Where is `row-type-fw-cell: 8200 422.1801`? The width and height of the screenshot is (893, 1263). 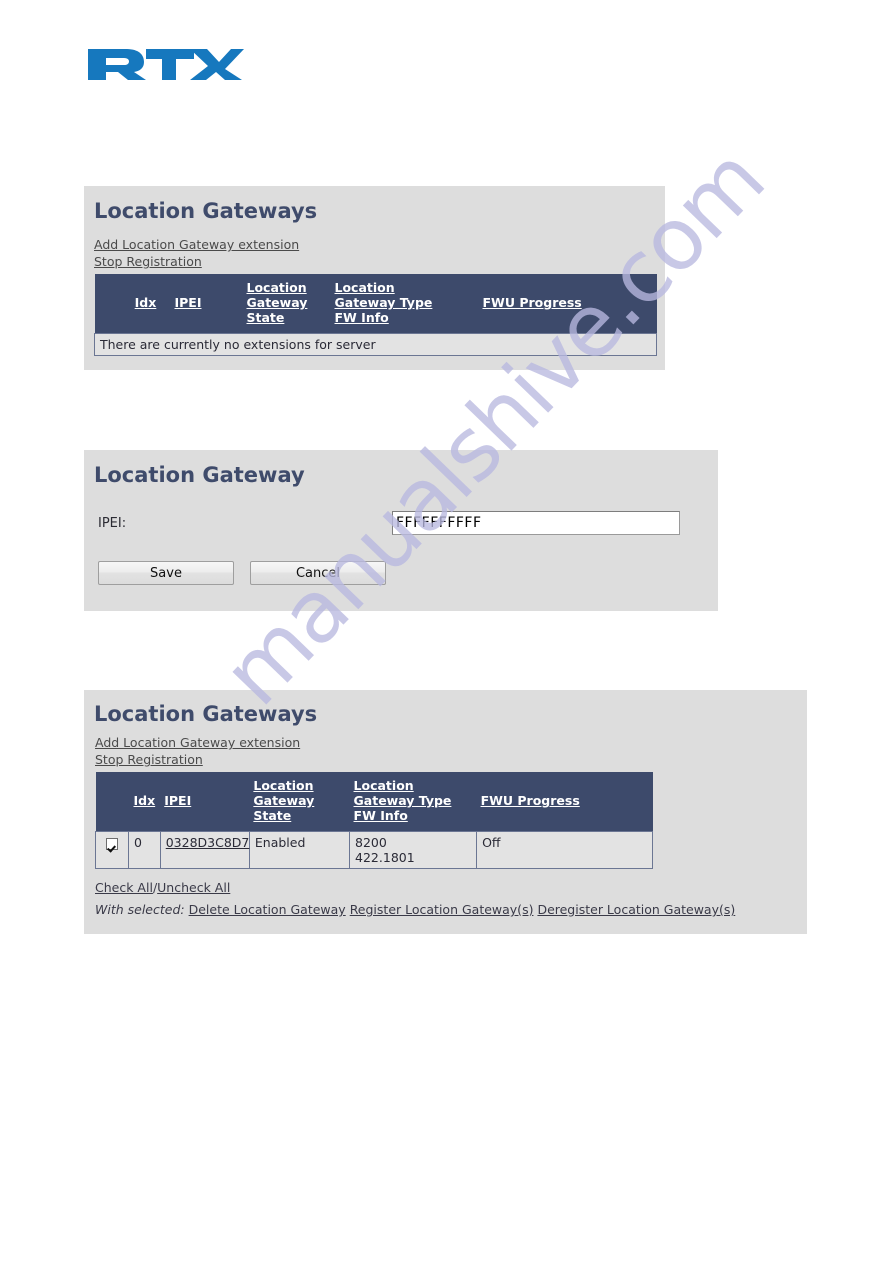
row-type-fw-cell: 8200 422.1801 is located at coordinates (413, 850).